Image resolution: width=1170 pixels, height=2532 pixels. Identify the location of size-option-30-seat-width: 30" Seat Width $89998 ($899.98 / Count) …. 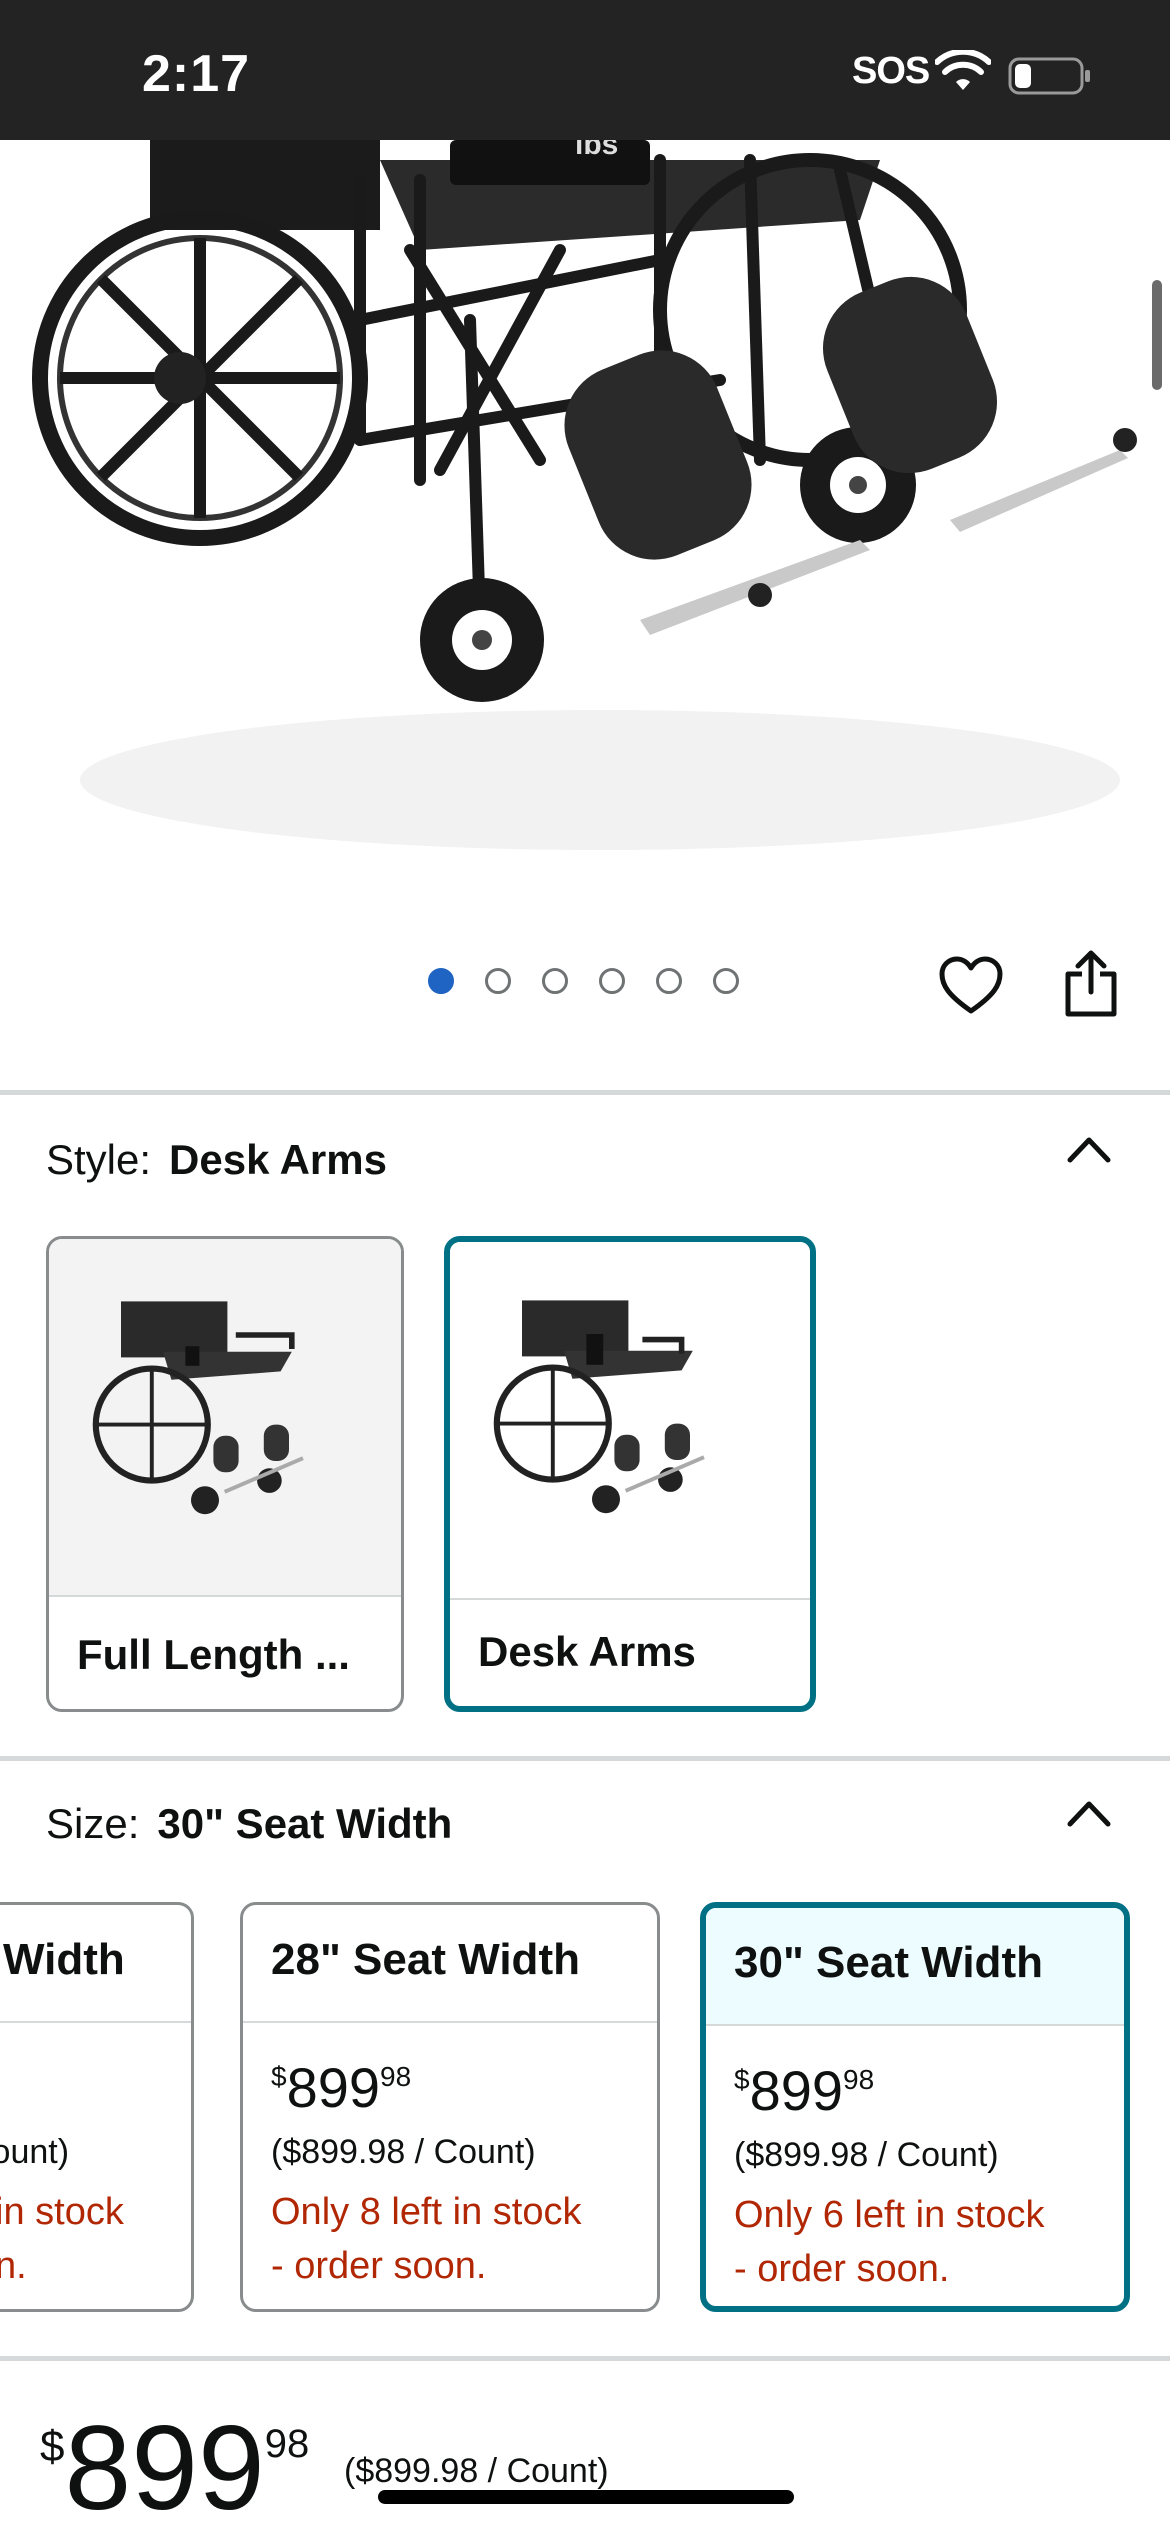
(915, 2107).